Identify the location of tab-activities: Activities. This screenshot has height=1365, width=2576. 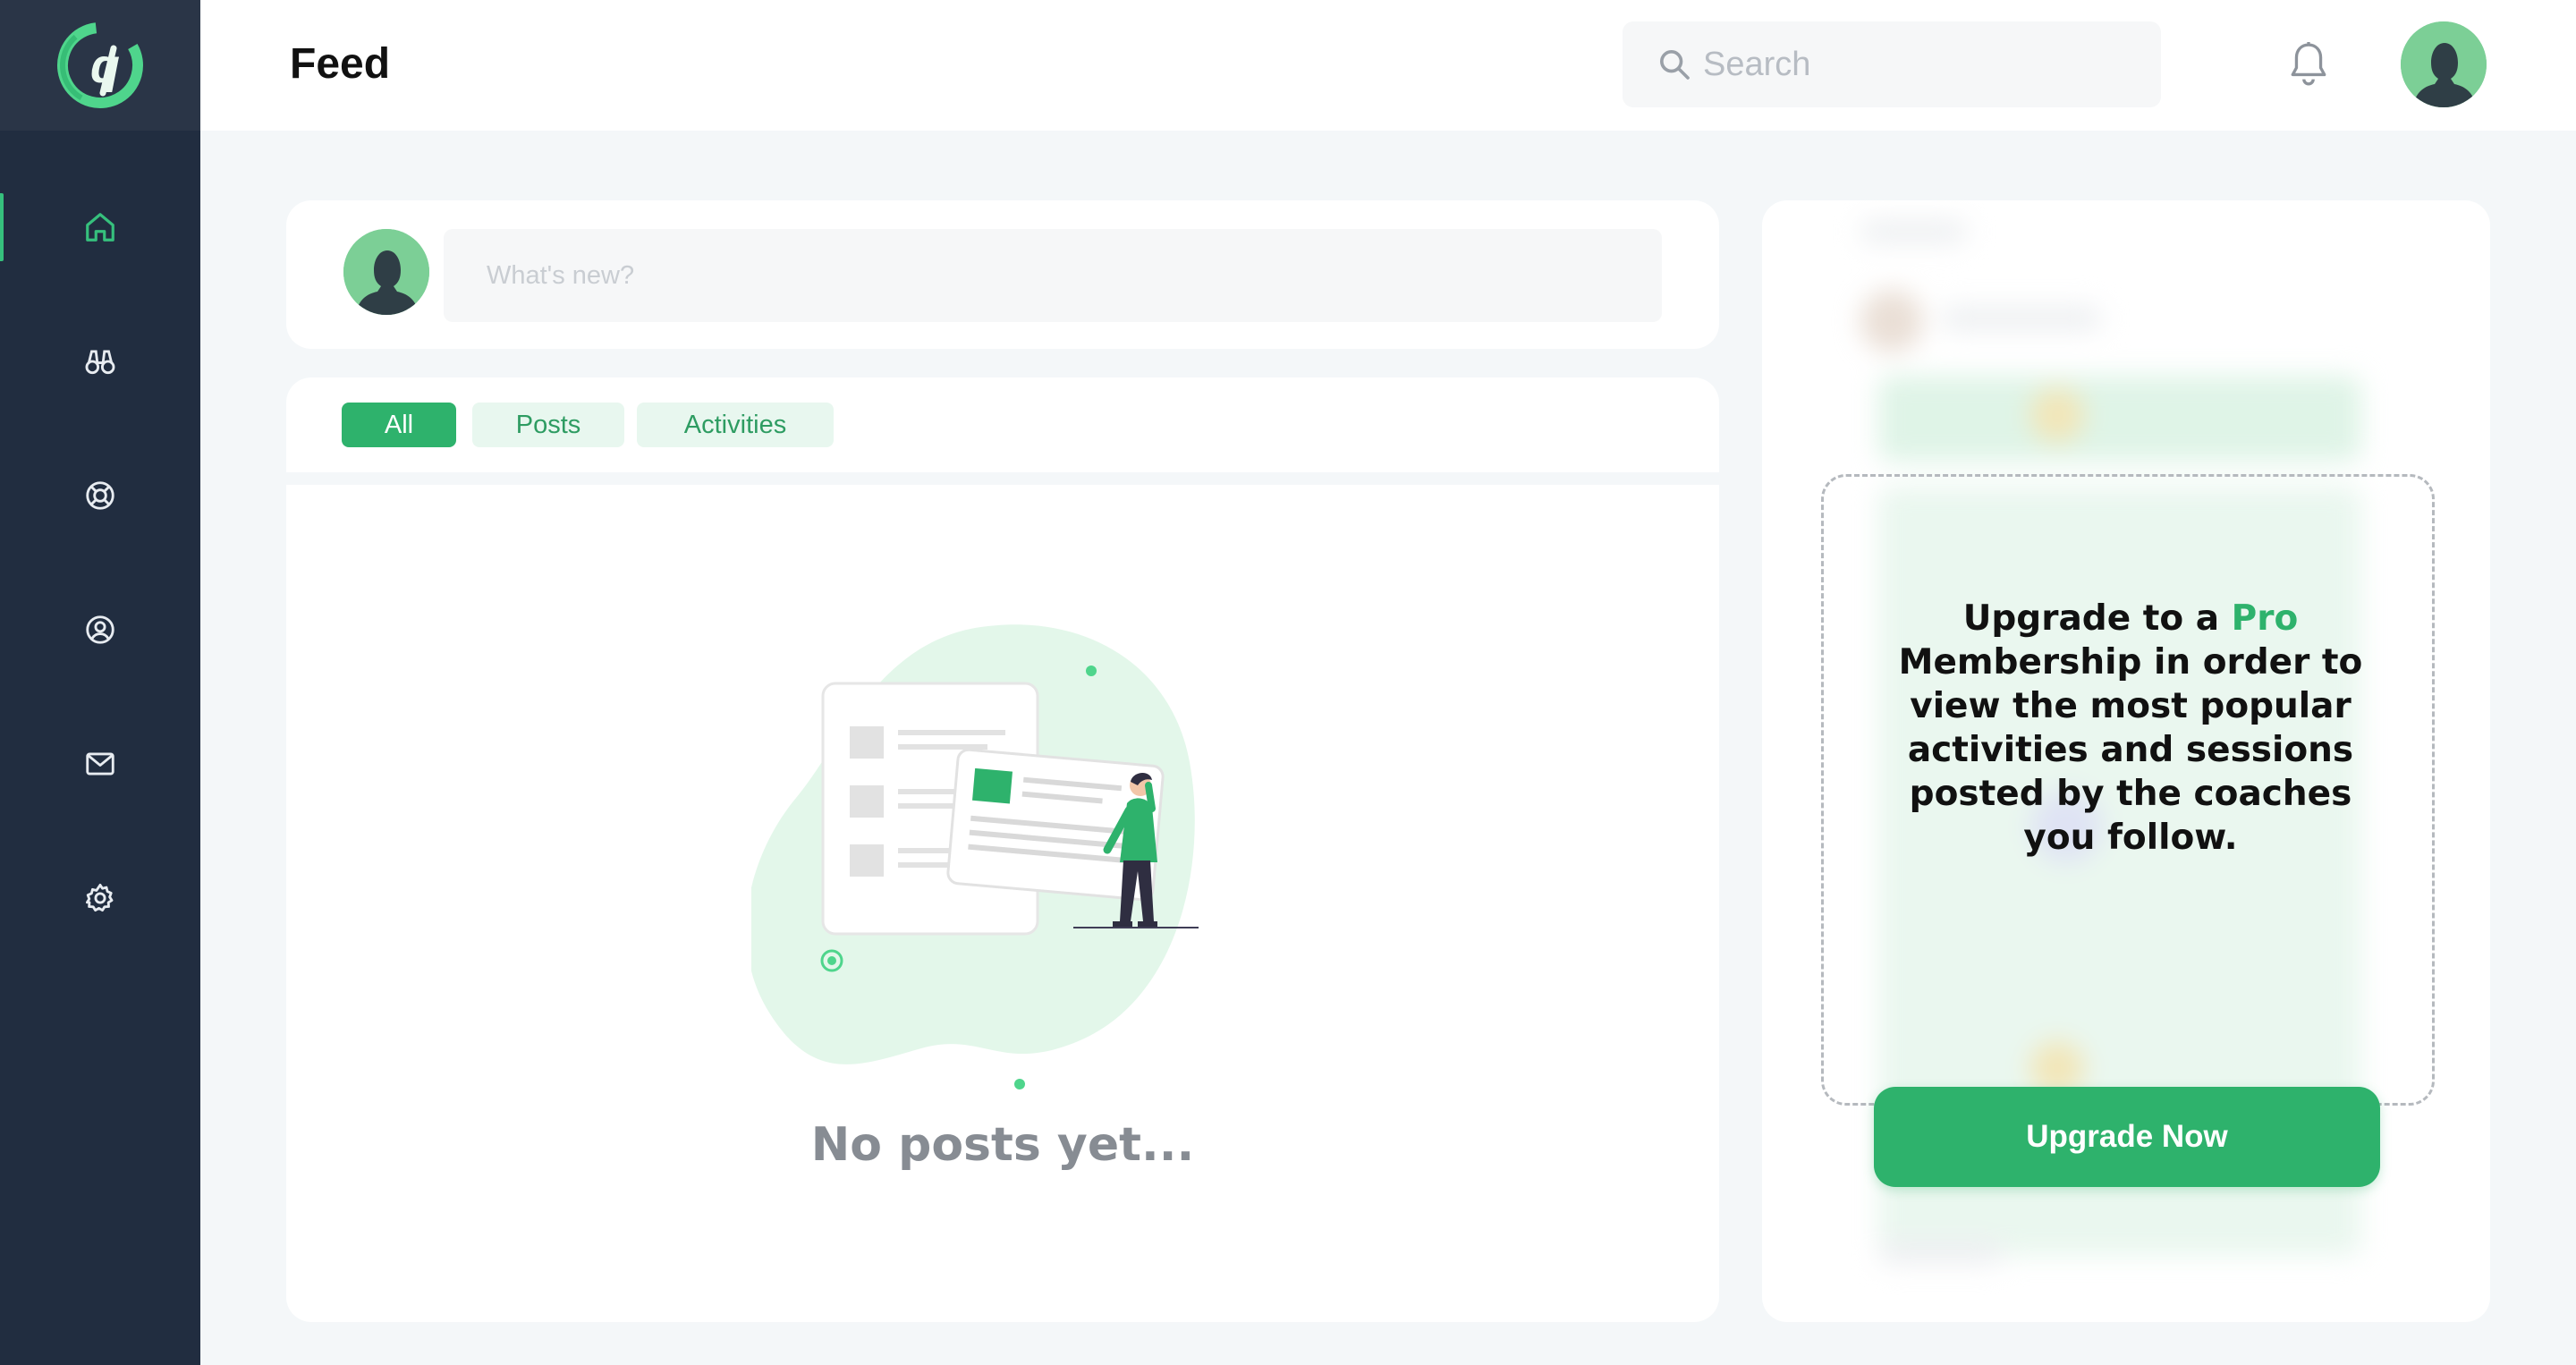
(735, 425).